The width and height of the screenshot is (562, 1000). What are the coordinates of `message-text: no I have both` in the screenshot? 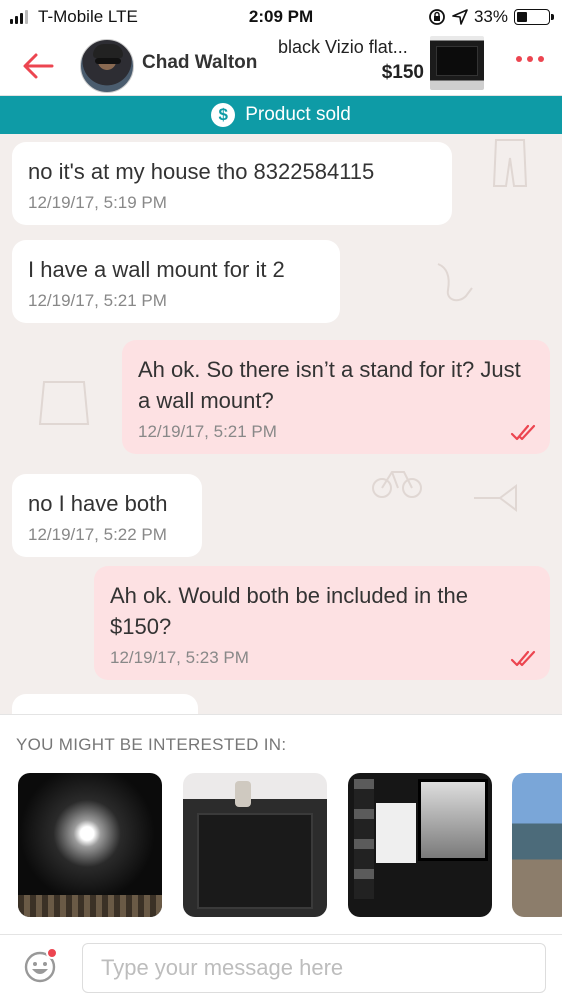 It's located at (98, 503).